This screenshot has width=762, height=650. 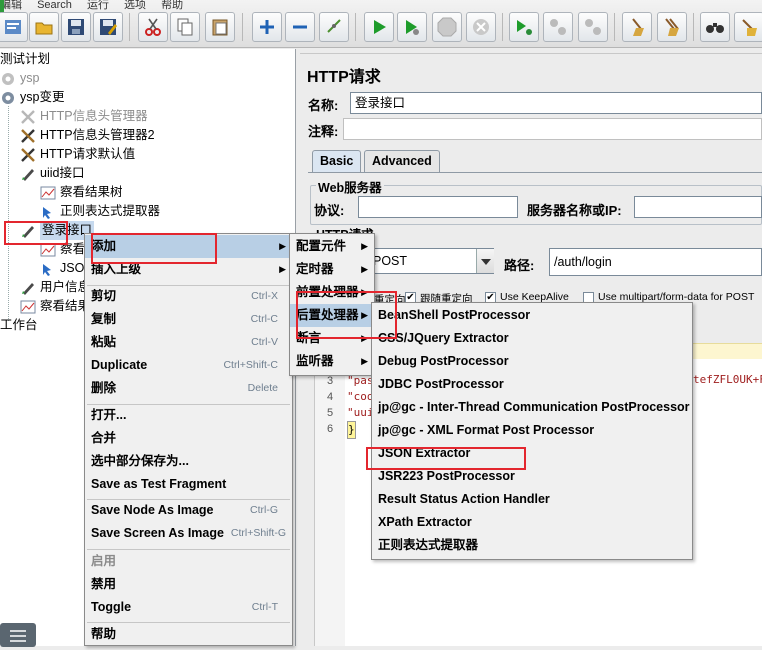 I want to click on clear-all-icon, so click(x=672, y=27).